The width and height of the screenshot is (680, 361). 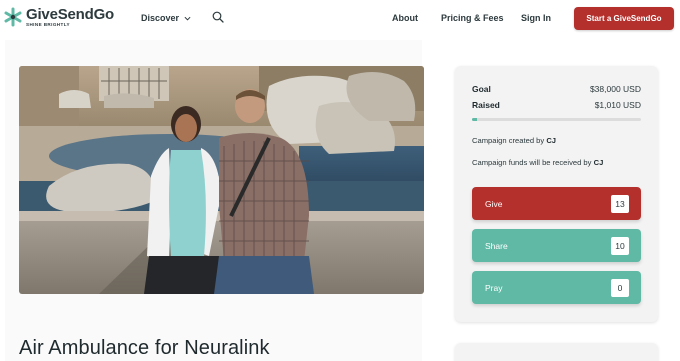 What do you see at coordinates (599, 162) in the screenshot?
I see `funds-name: CJ` at bounding box center [599, 162].